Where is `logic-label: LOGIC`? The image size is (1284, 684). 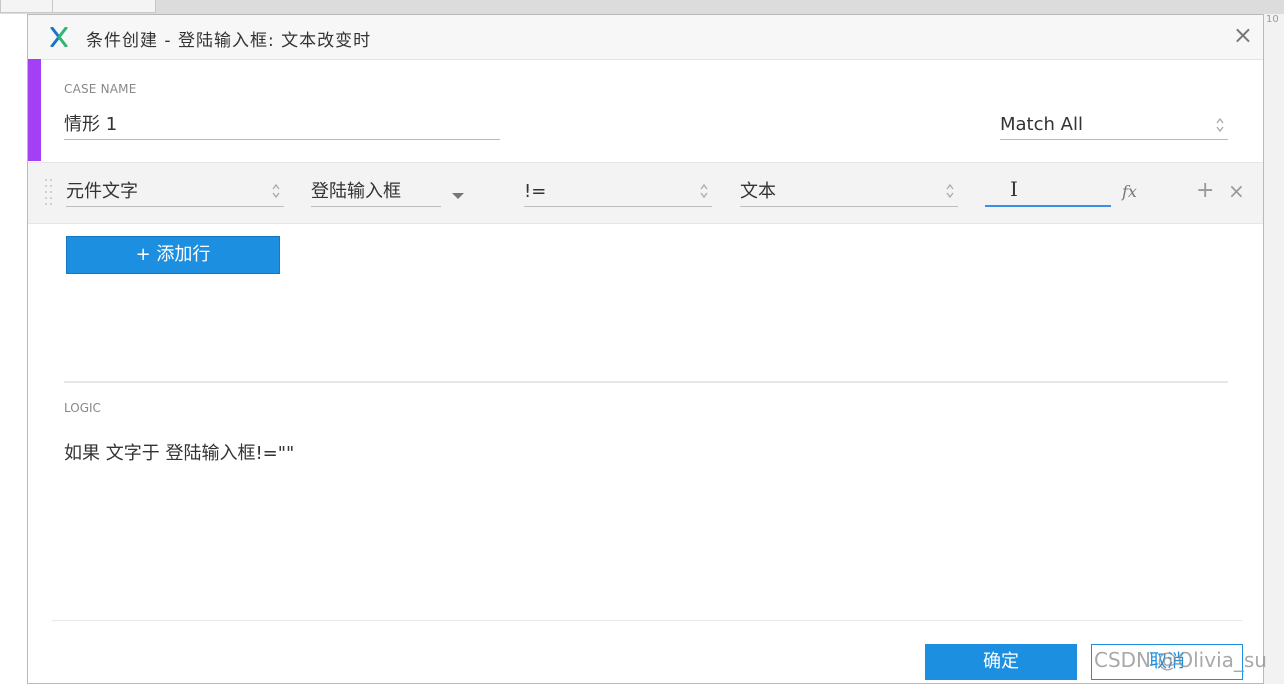 logic-label: LOGIC is located at coordinates (82, 408).